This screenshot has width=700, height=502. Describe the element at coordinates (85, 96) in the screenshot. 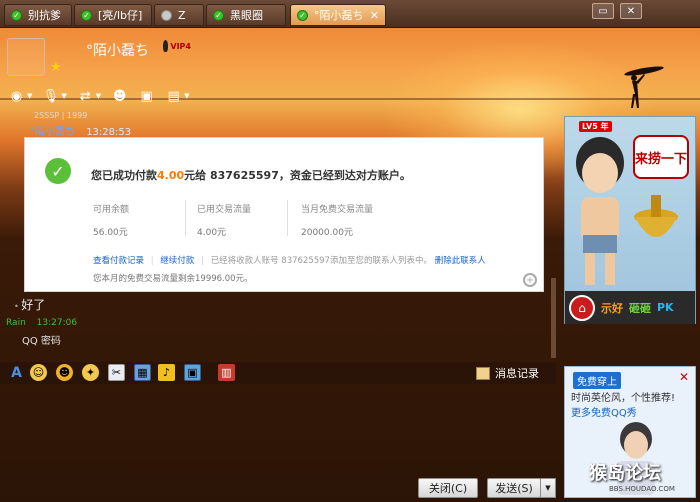

I see `transfer-icon: ⇄` at that location.